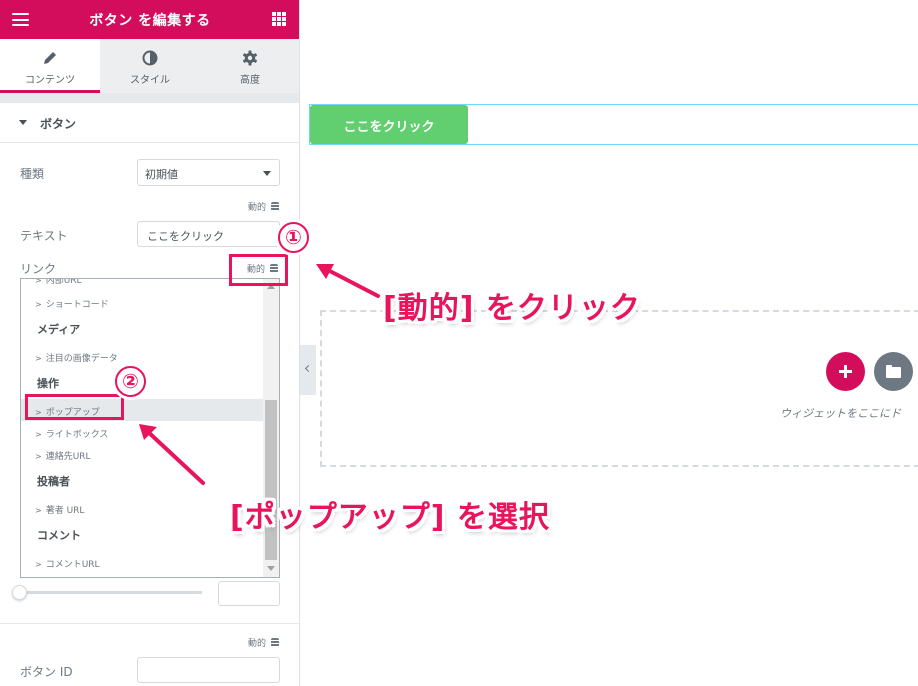 The width and height of the screenshot is (918, 686). Describe the element at coordinates (512, 308) in the screenshot. I see `callout-click-dynamic: [動的] をクリック` at that location.